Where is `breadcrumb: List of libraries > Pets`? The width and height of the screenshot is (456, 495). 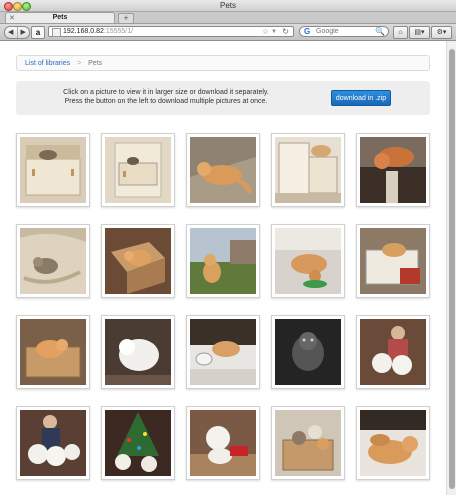 breadcrumb: List of libraries > Pets is located at coordinates (223, 63).